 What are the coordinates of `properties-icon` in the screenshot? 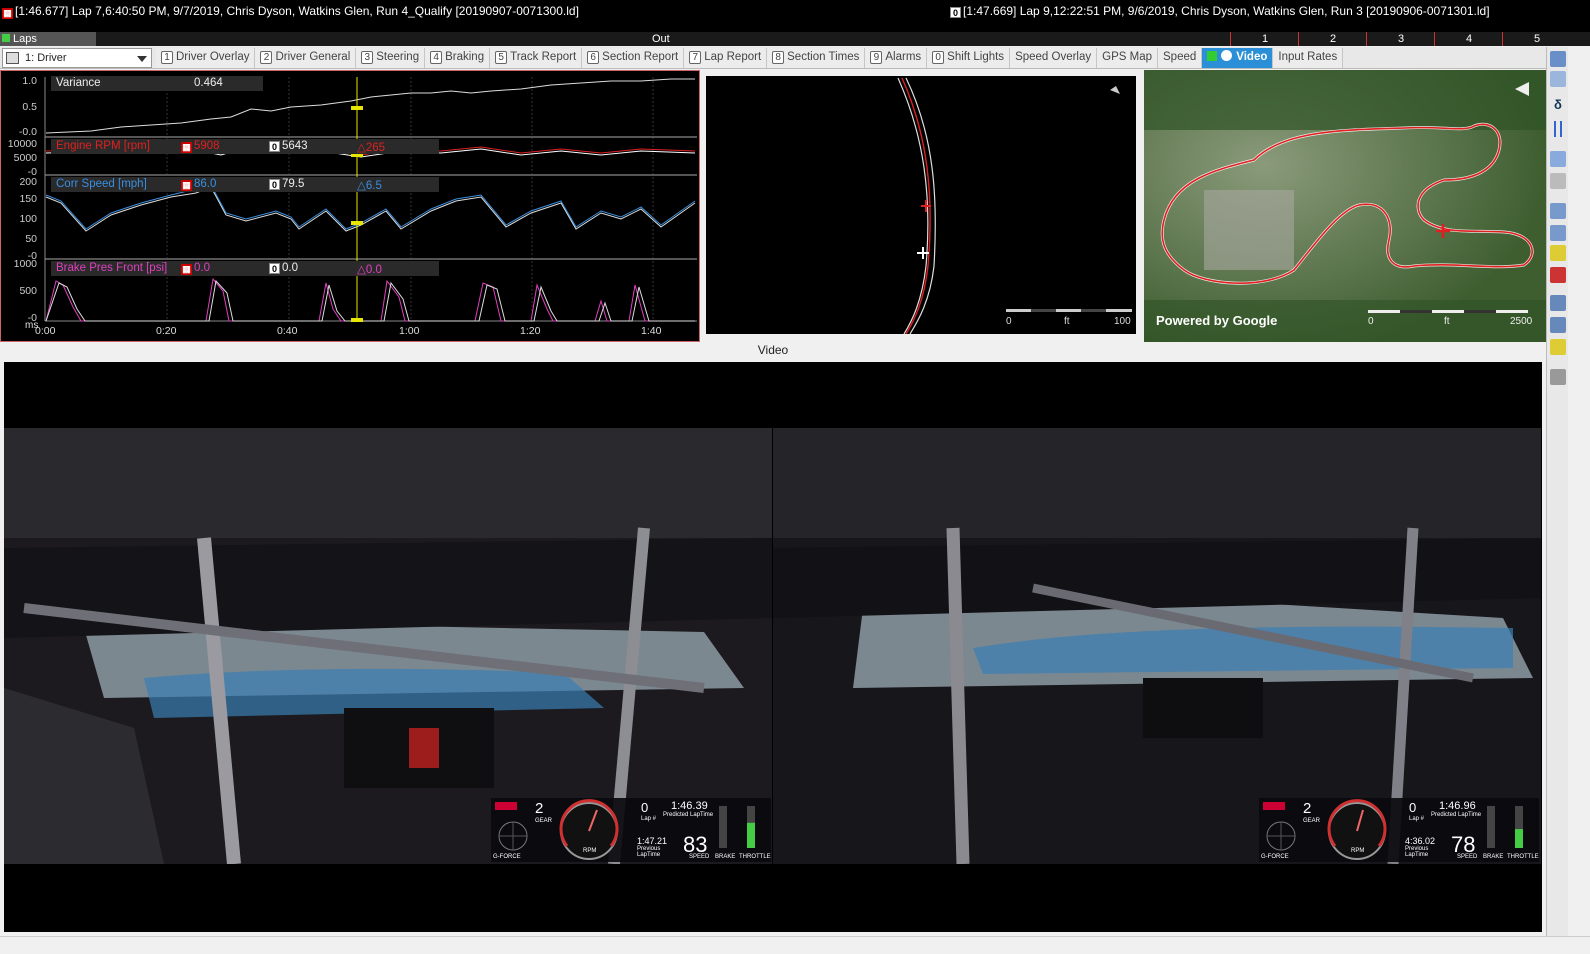 It's located at (1558, 59).